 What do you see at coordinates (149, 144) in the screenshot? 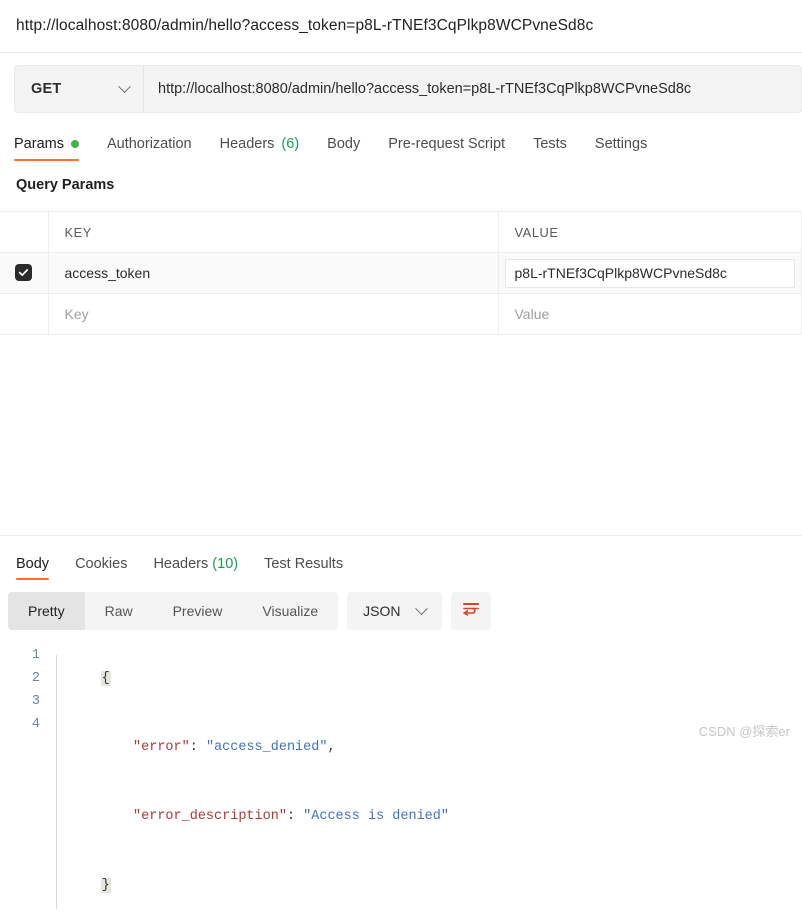
I see `tab-authorization-label: Authorization` at bounding box center [149, 144].